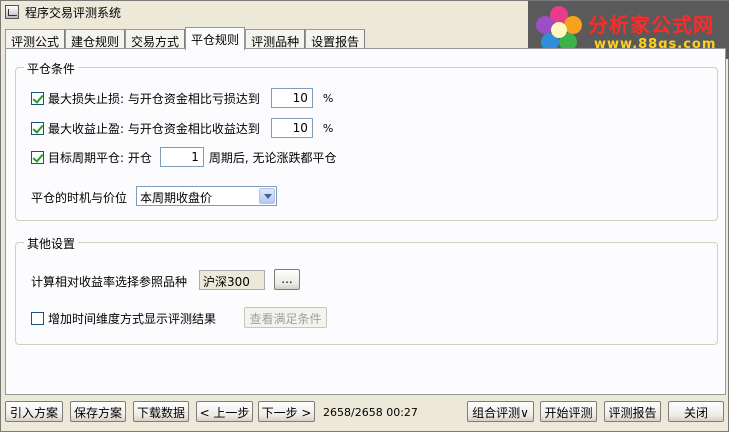 The width and height of the screenshot is (729, 432). Describe the element at coordinates (286, 411) in the screenshot. I see `next-step-button: 下一步 >` at that location.